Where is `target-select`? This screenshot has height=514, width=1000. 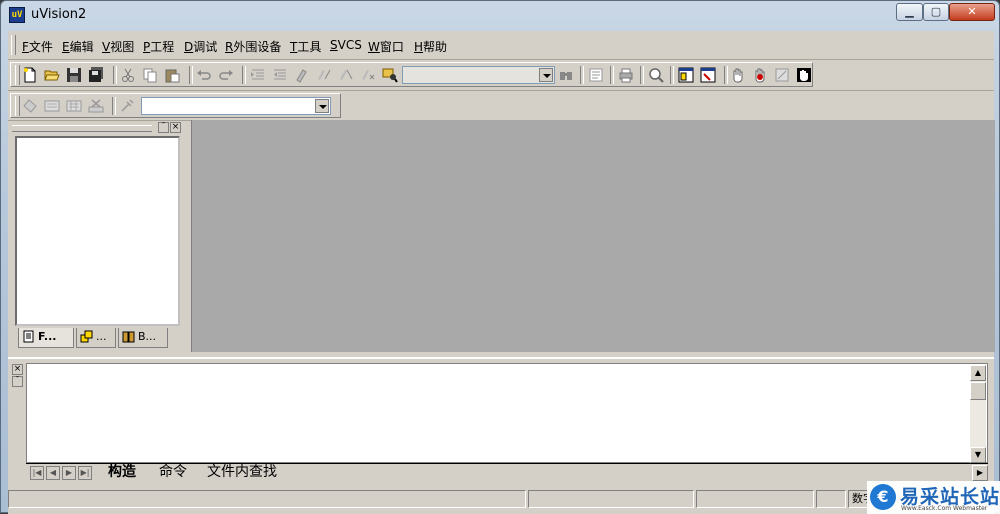 target-select is located at coordinates (236, 106).